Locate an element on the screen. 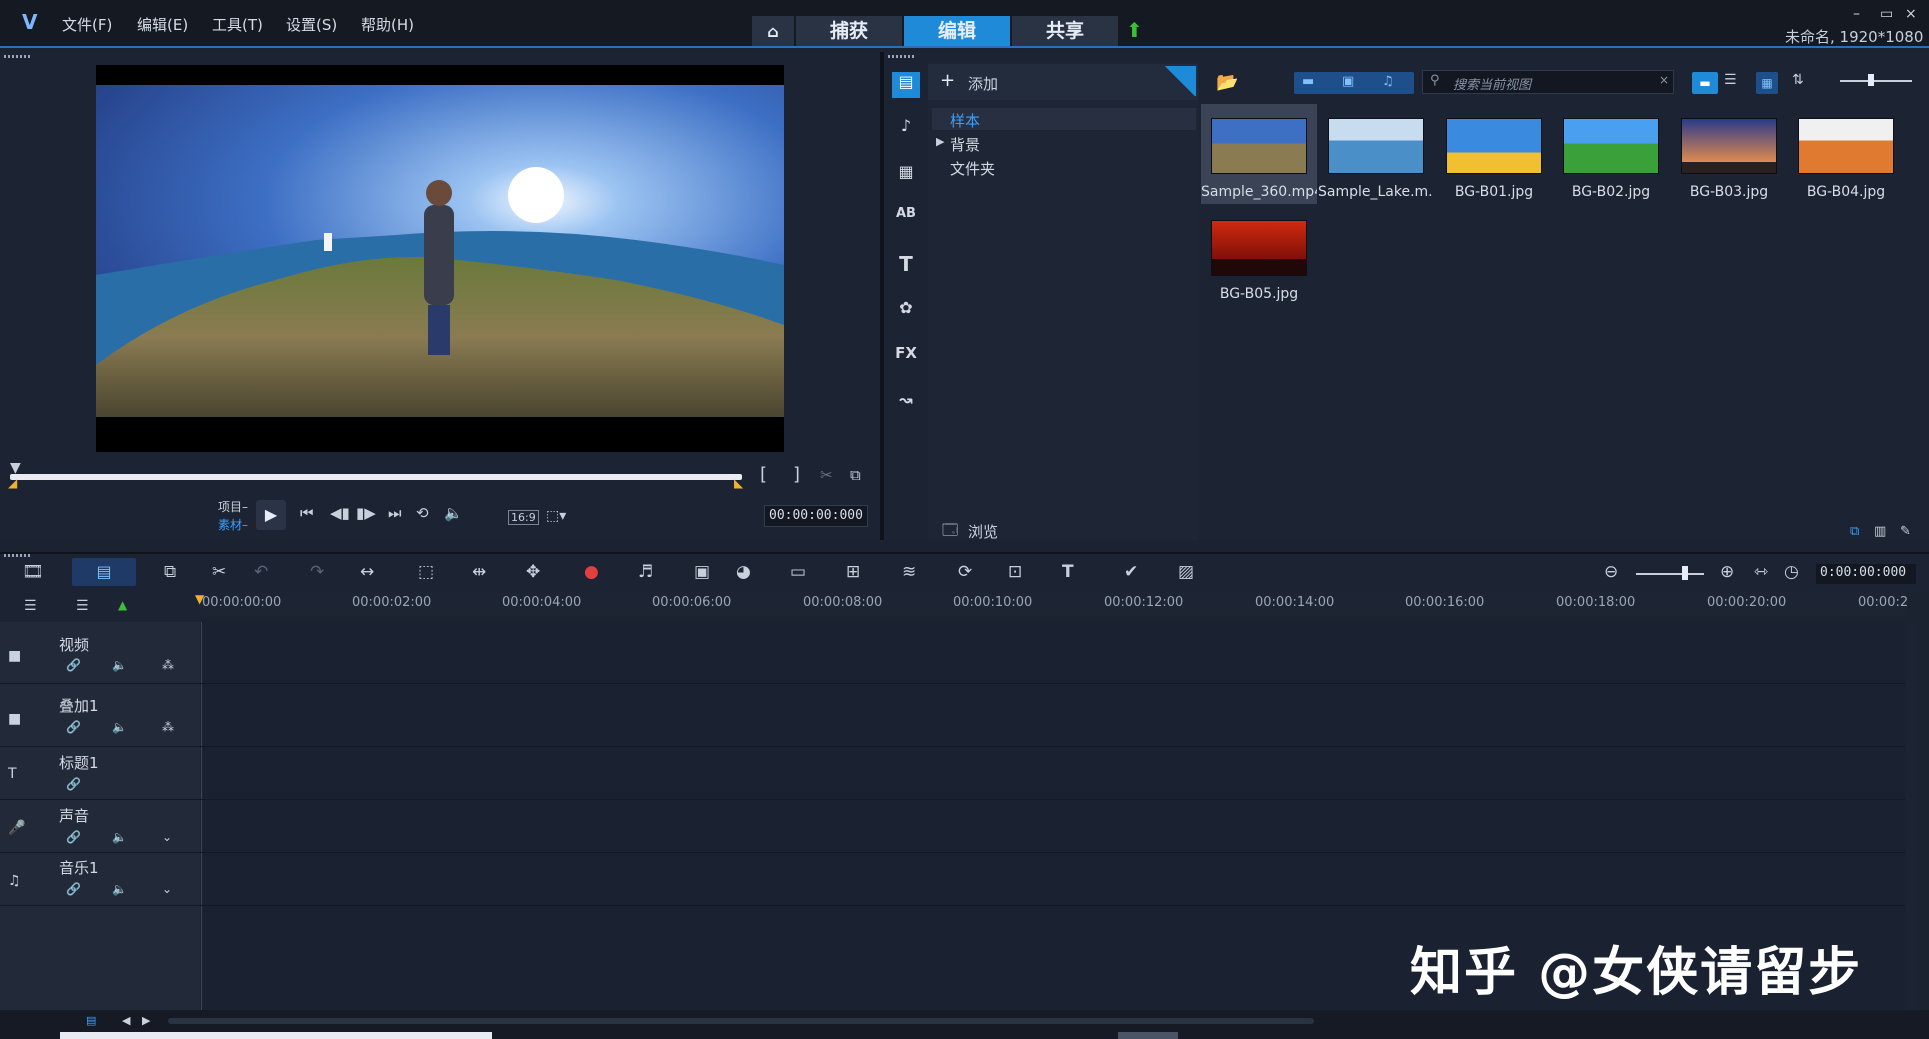 This screenshot has height=1039, width=1929. player-timecode: 00:00:00:000 is located at coordinates (816, 516).